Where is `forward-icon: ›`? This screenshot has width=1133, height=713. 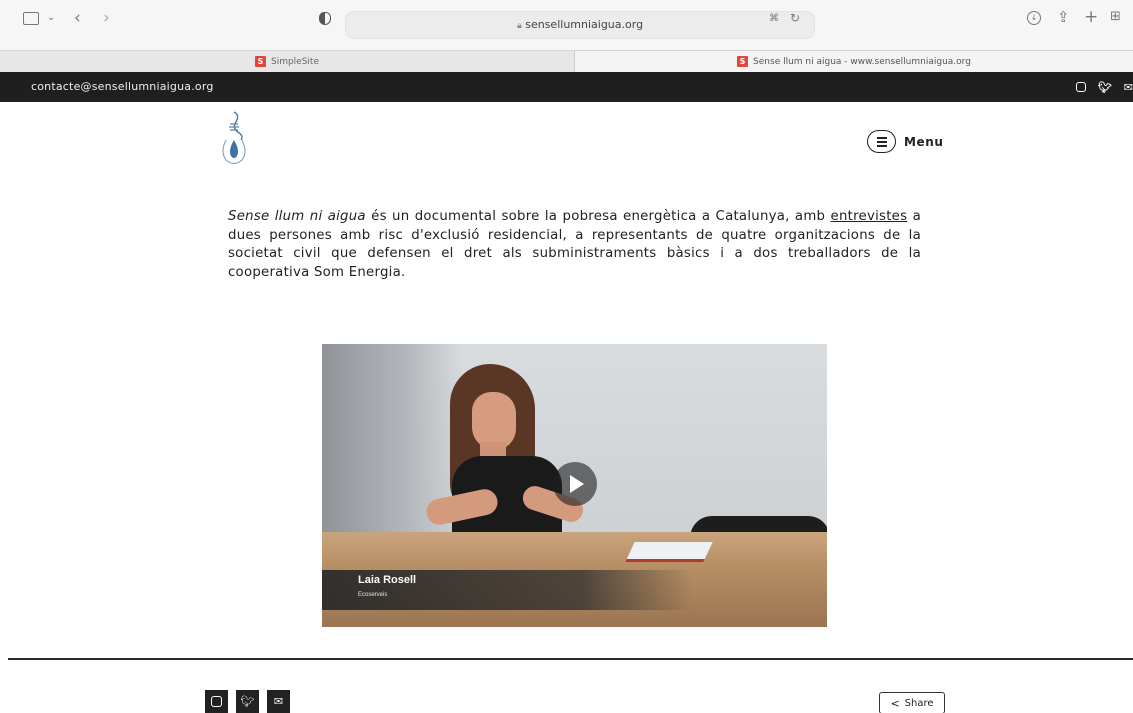 forward-icon: › is located at coordinates (106, 18).